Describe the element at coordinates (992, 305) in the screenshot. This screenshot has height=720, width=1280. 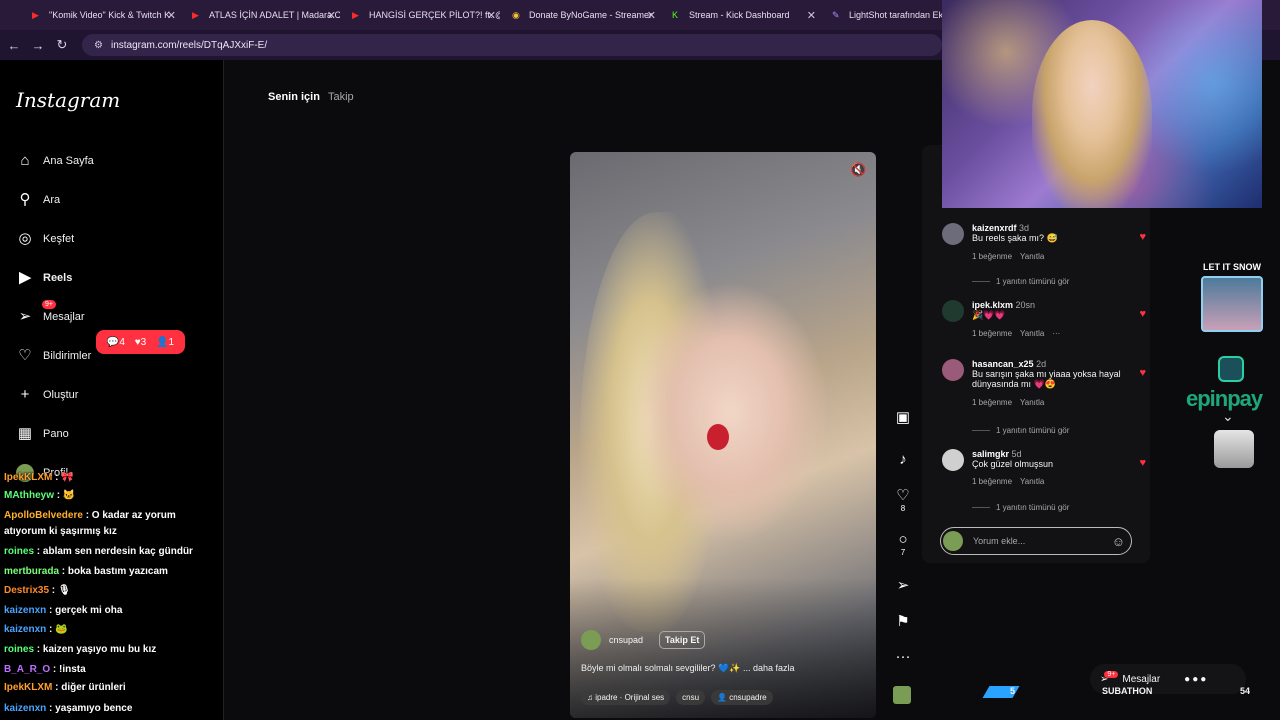
I see `comment-user: ipek.klxm` at that location.